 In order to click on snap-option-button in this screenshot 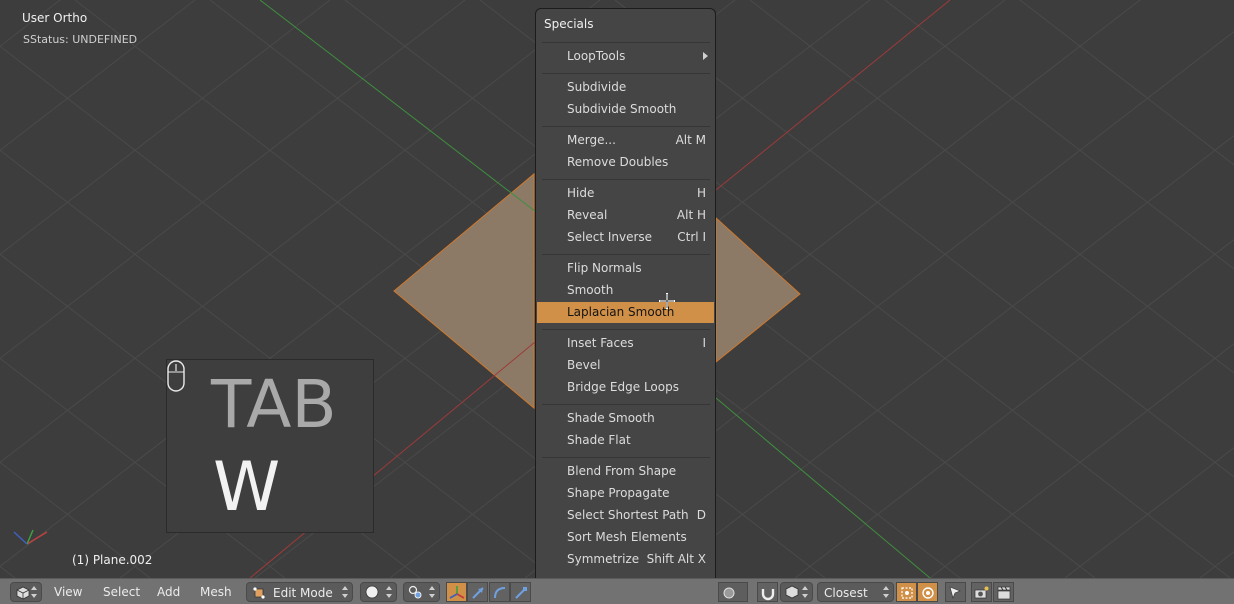, I will do `click(906, 592)`.